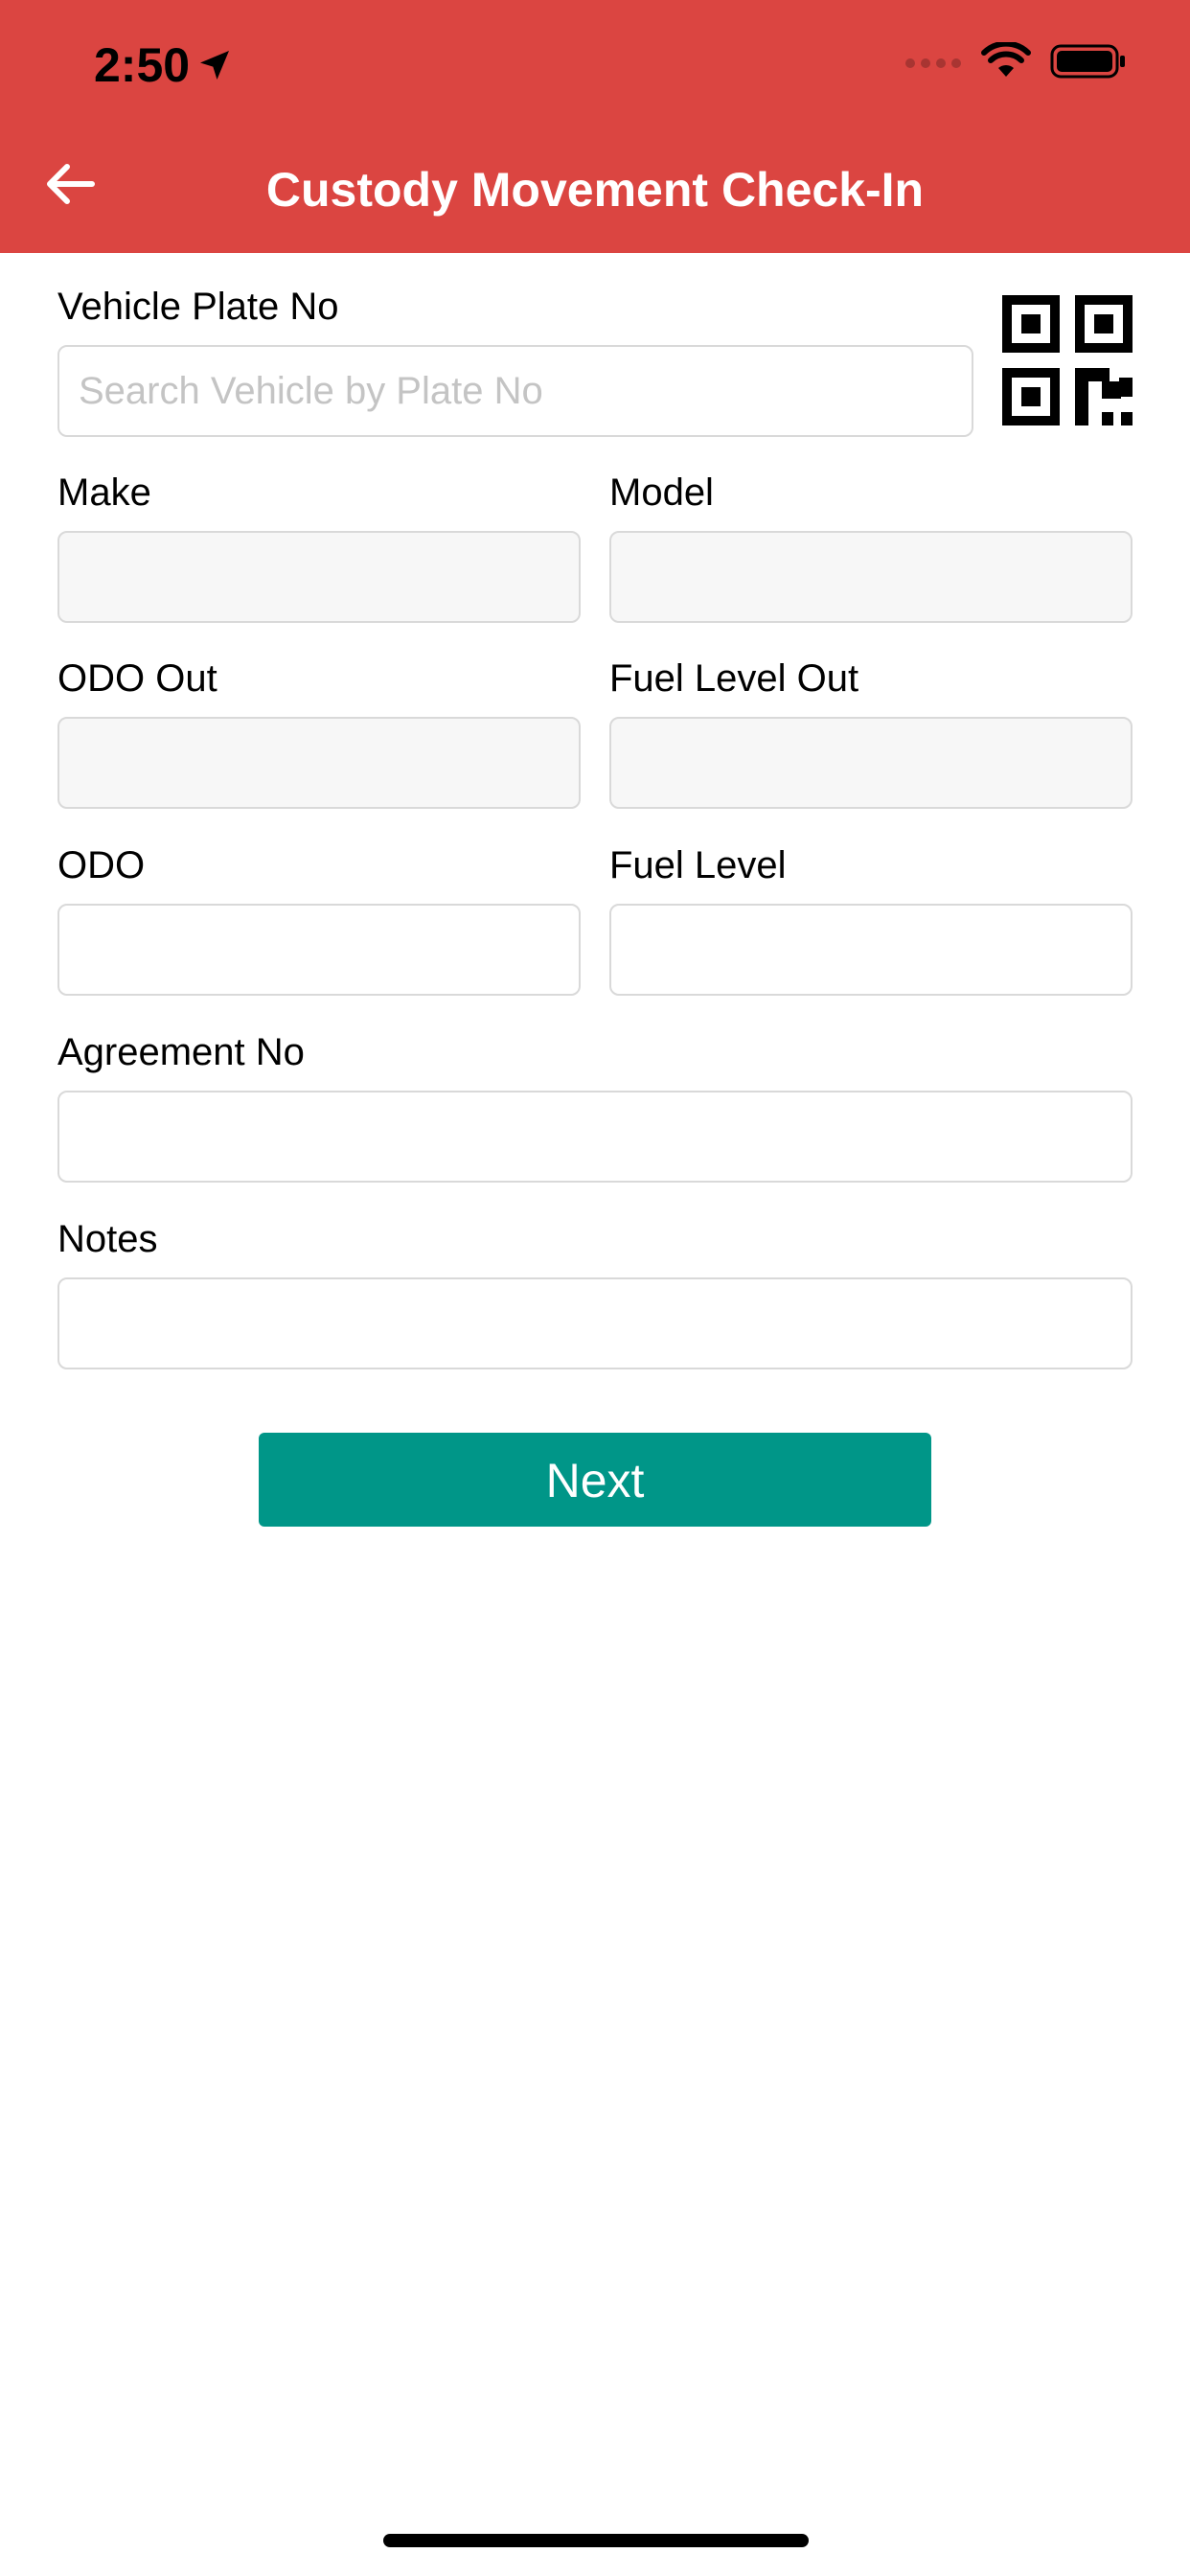 The image size is (1190, 2576). I want to click on home-indicator, so click(596, 2540).